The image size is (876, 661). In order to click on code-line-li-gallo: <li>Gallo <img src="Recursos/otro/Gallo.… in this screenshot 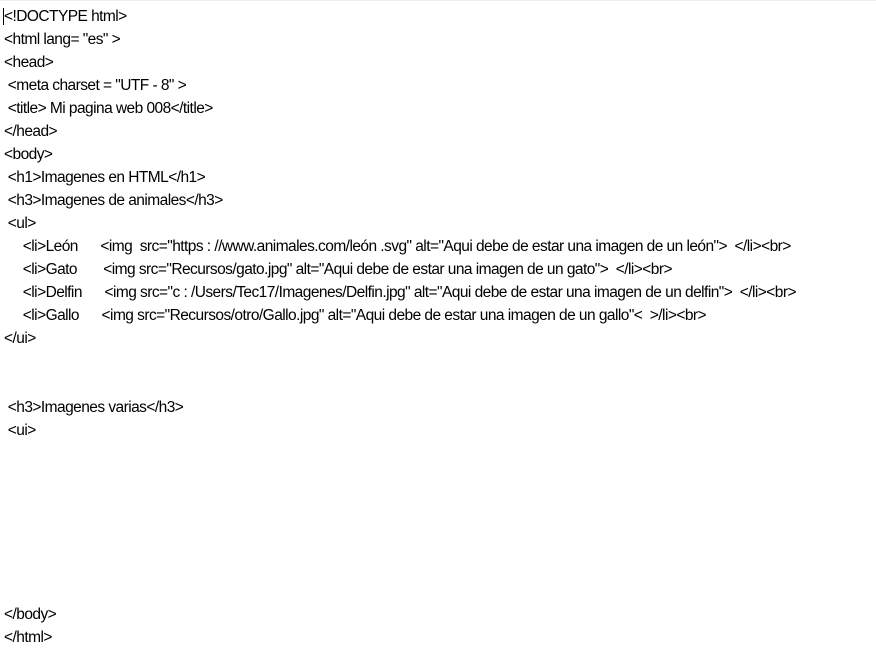, I will do `click(355, 315)`.